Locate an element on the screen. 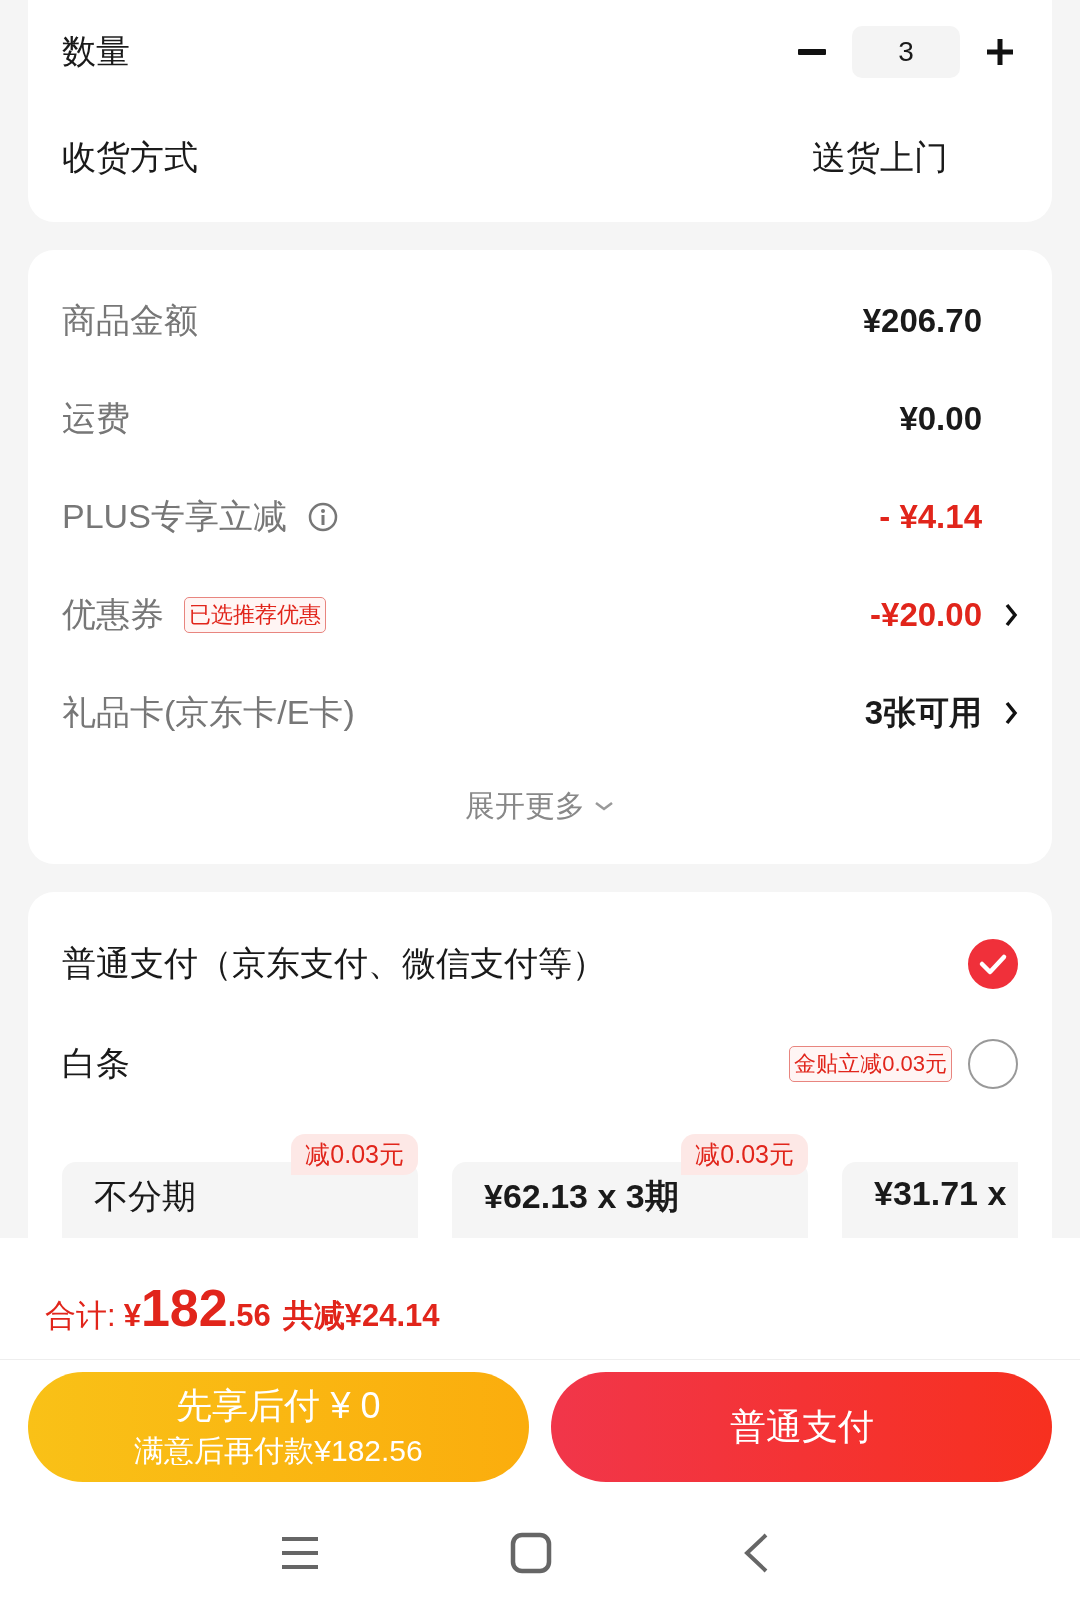  pay-button: 普通支付 is located at coordinates (801, 1427).